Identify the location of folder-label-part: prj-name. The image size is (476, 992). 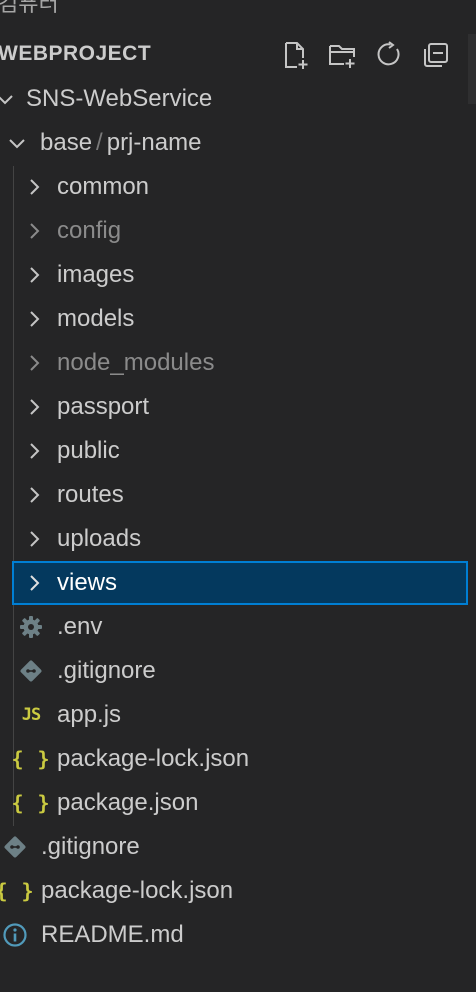
(154, 142).